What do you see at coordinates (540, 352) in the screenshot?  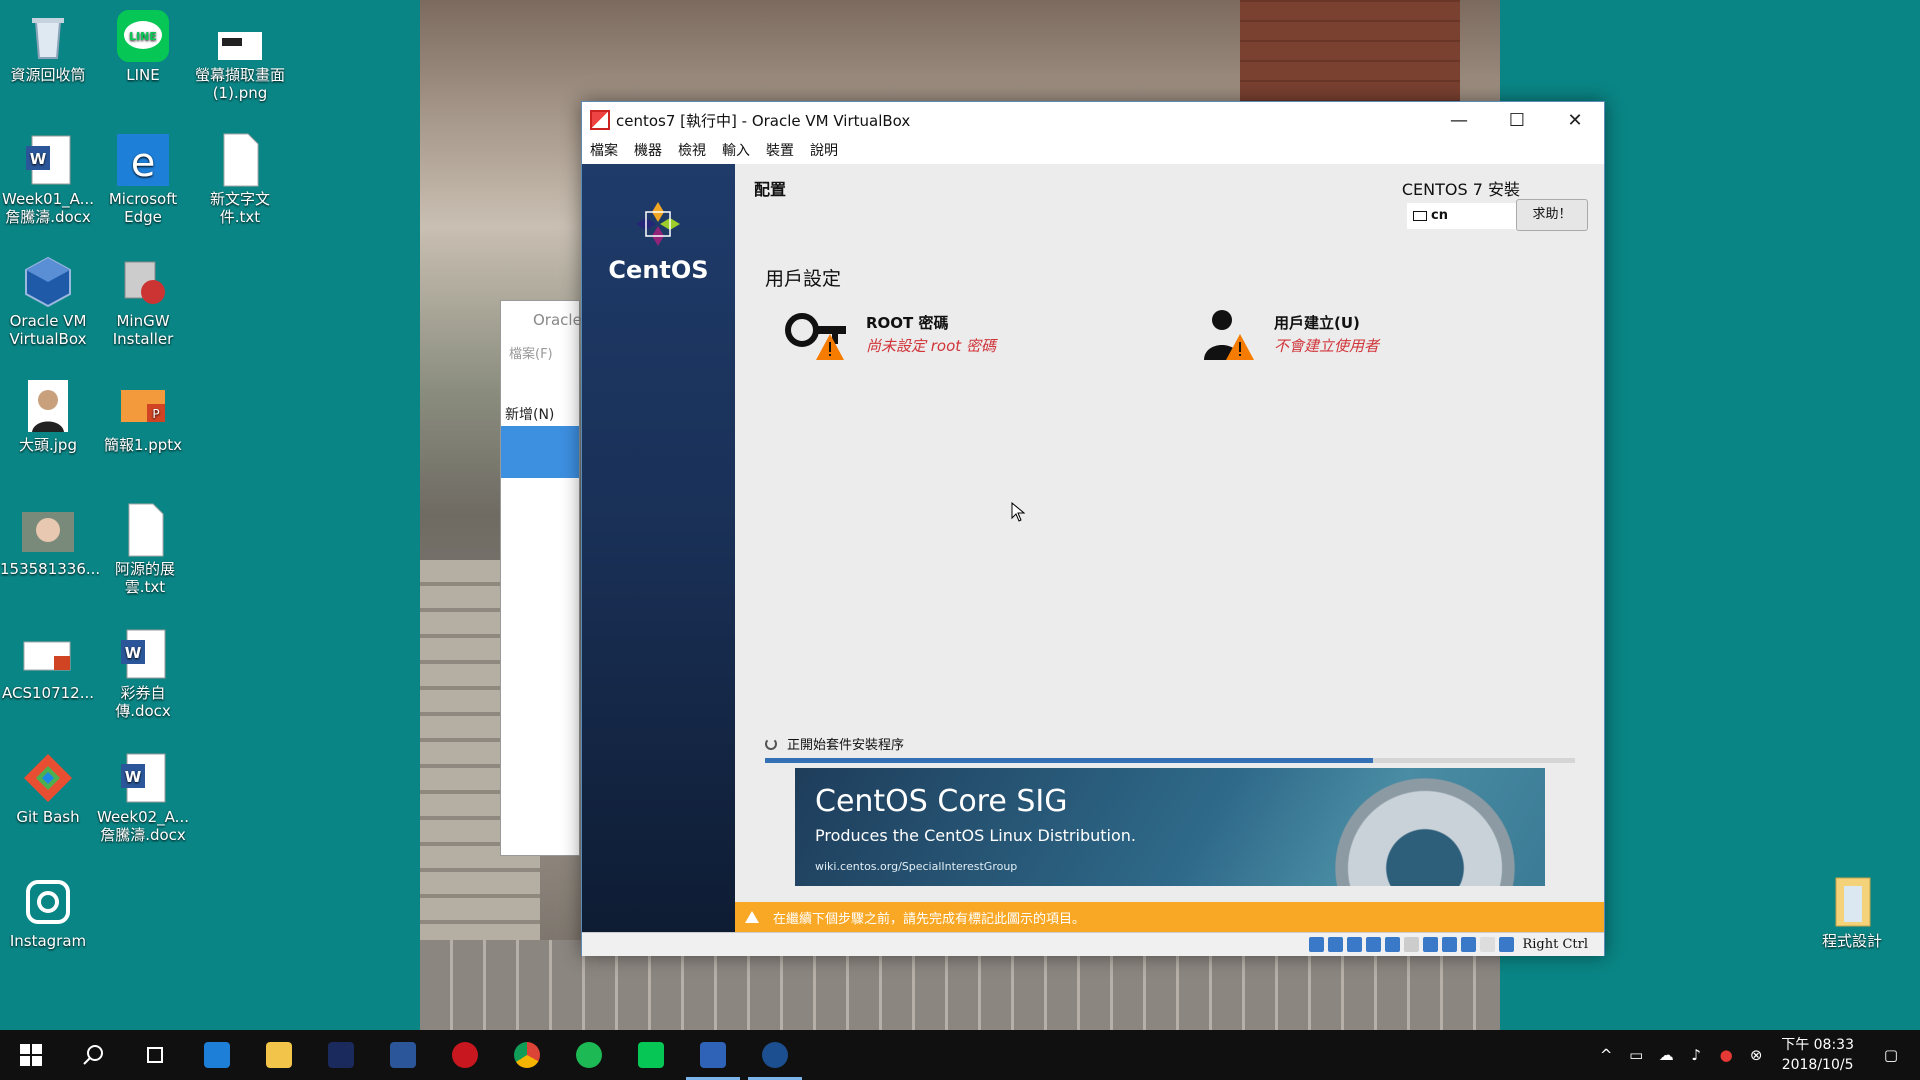 I see `manager-menu-file: 檔案(F)` at bounding box center [540, 352].